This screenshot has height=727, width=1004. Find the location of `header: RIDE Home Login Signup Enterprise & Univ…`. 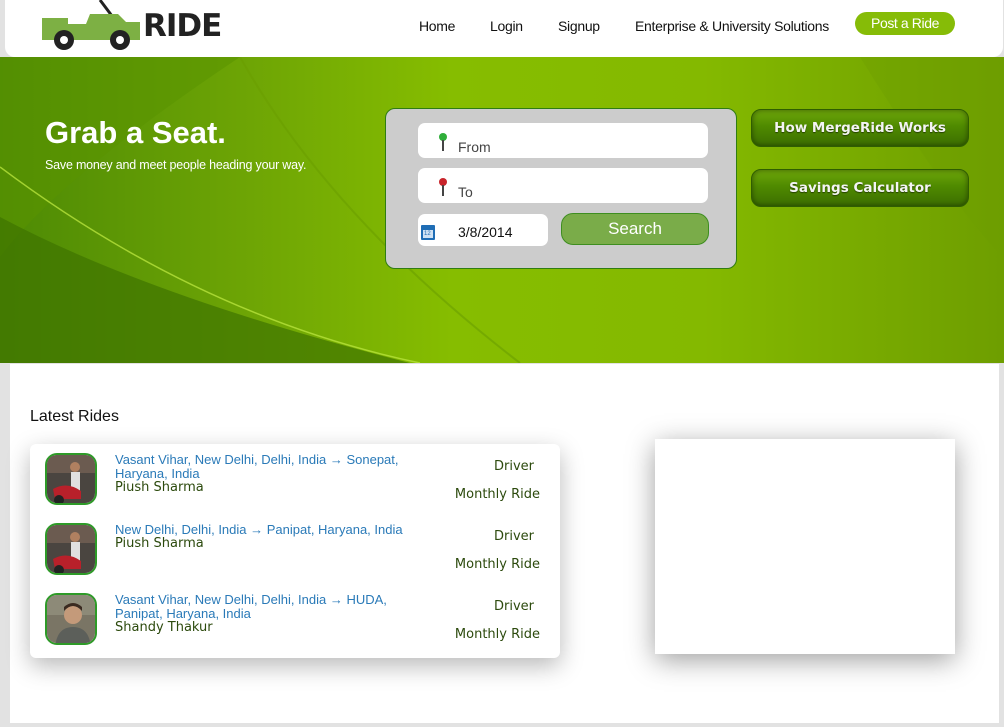

header: RIDE Home Login Signup Enterprise & Univ… is located at coordinates (504, 28).